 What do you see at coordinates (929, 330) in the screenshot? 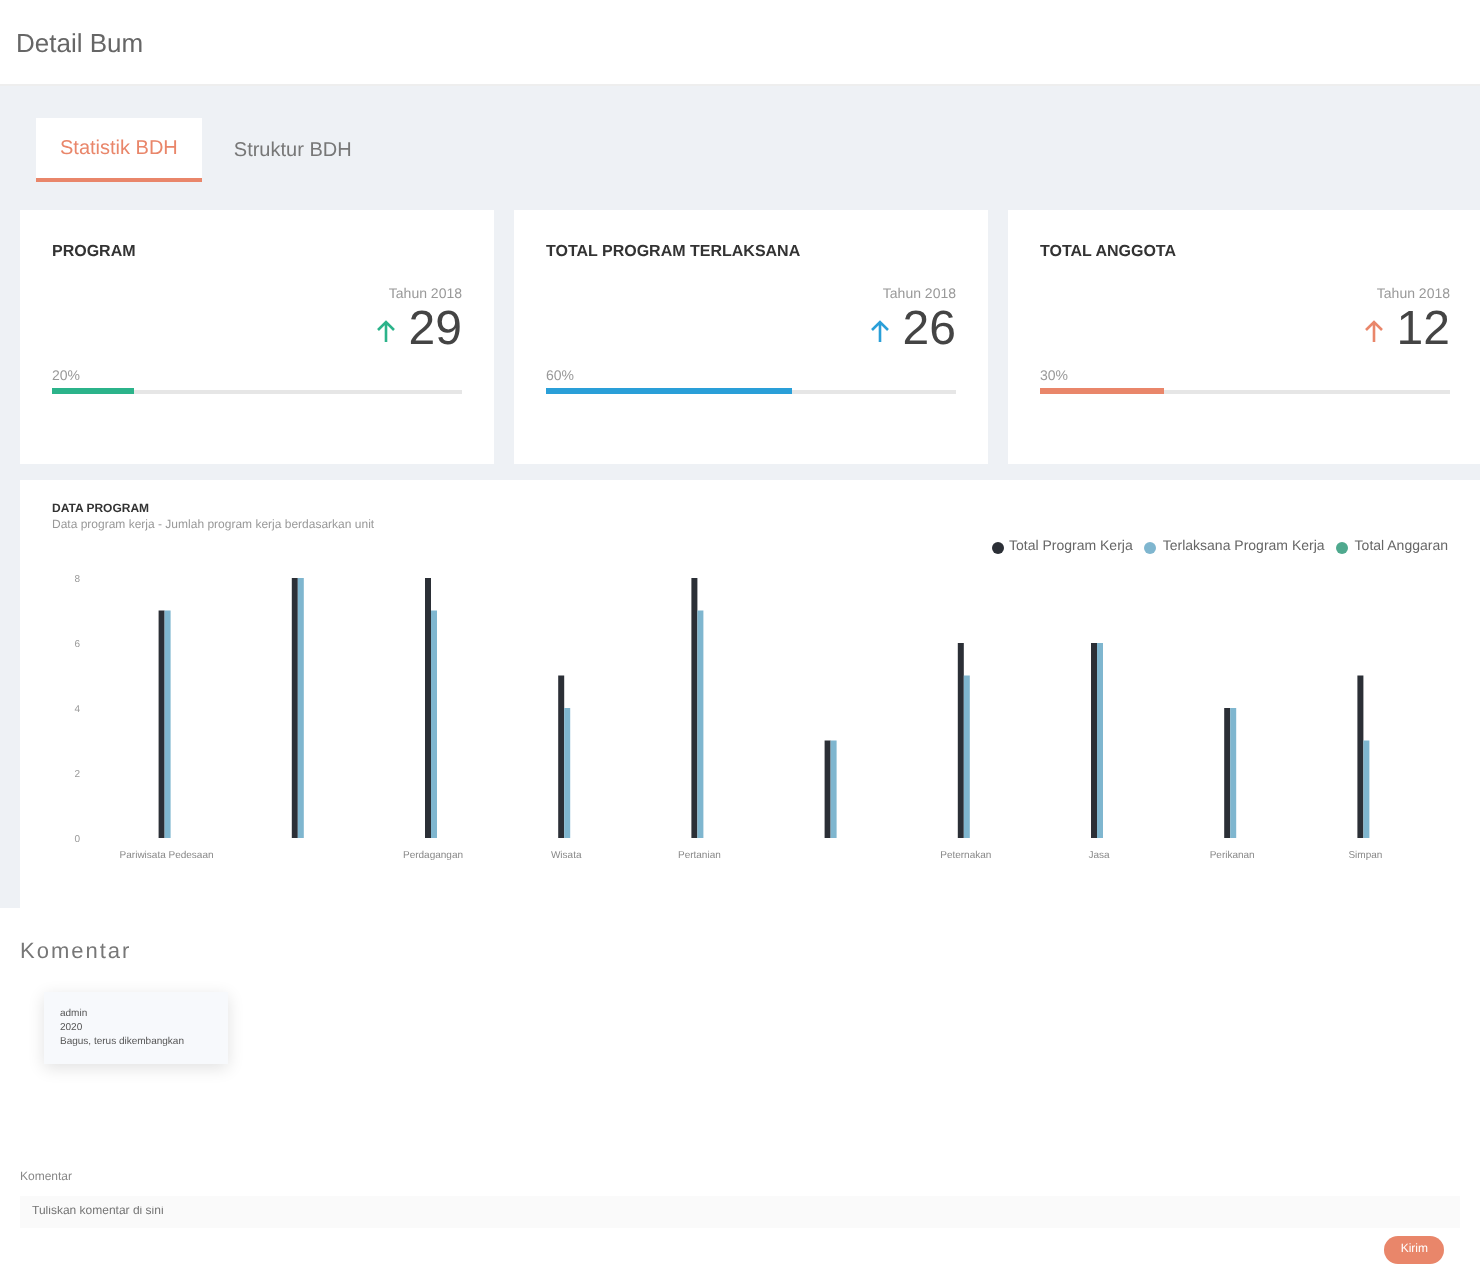
I see `card-value: 26` at bounding box center [929, 330].